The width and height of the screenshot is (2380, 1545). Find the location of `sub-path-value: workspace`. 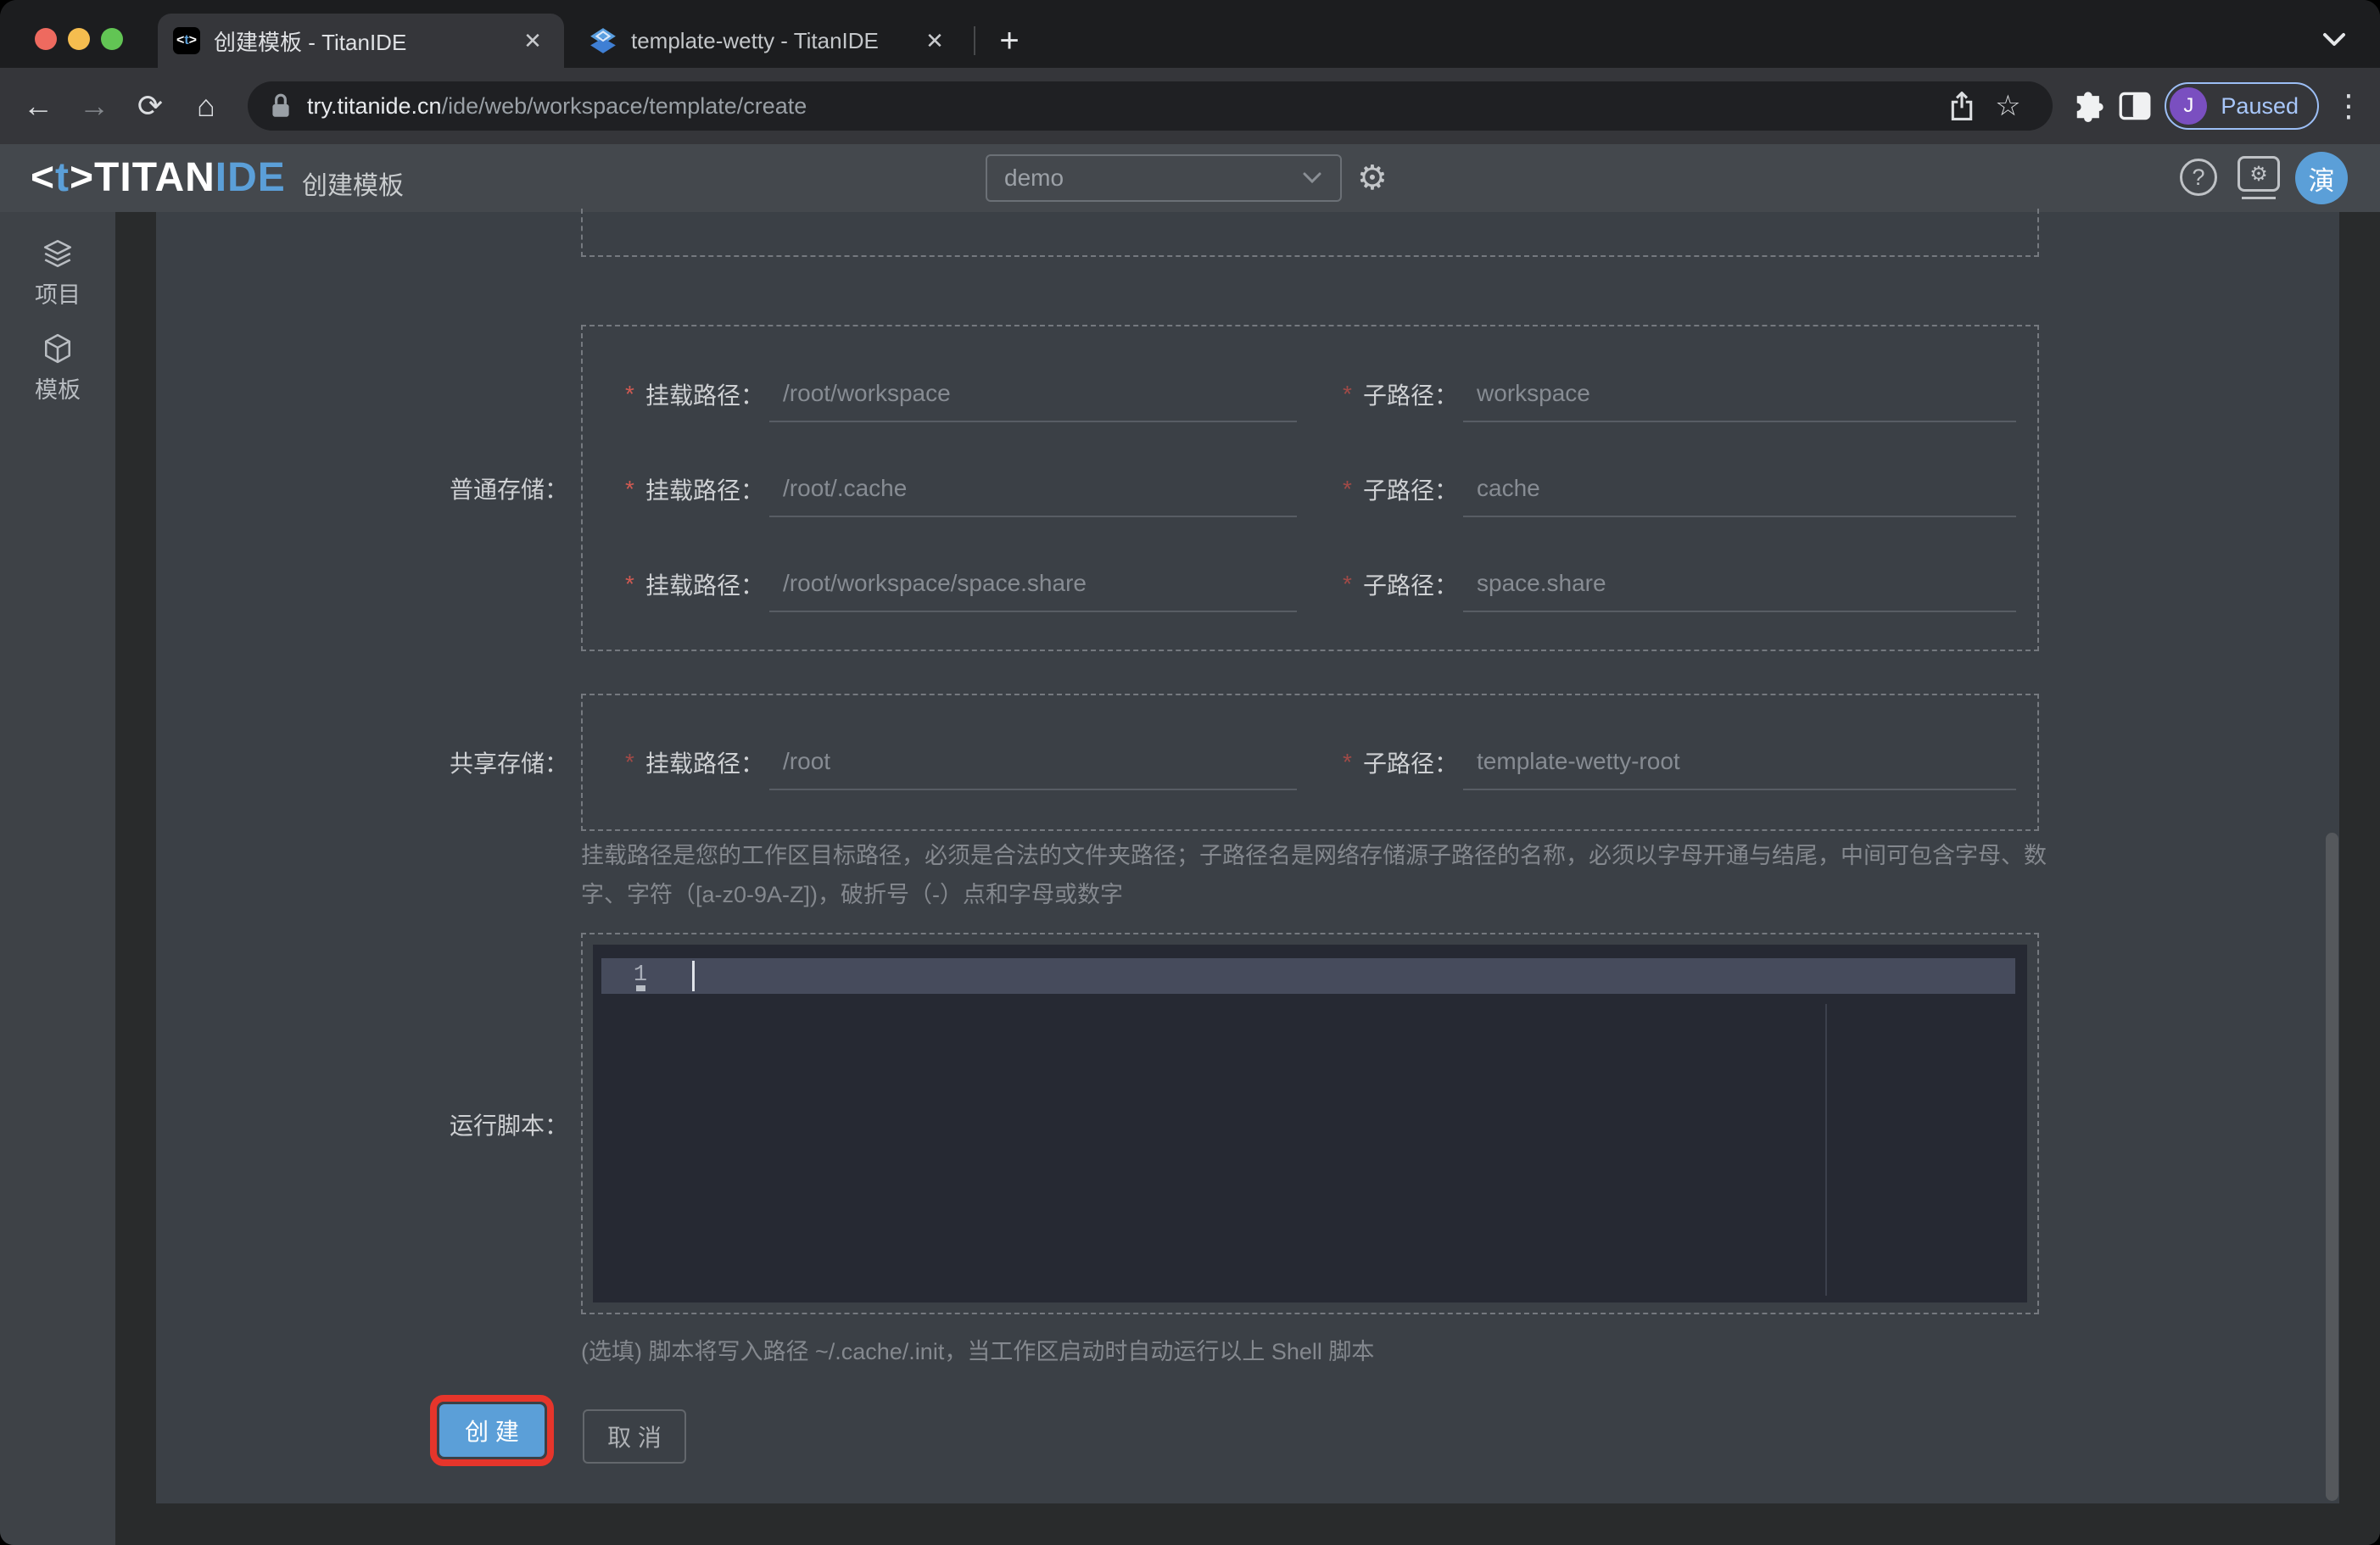

sub-path-value: workspace is located at coordinates (1534, 393).